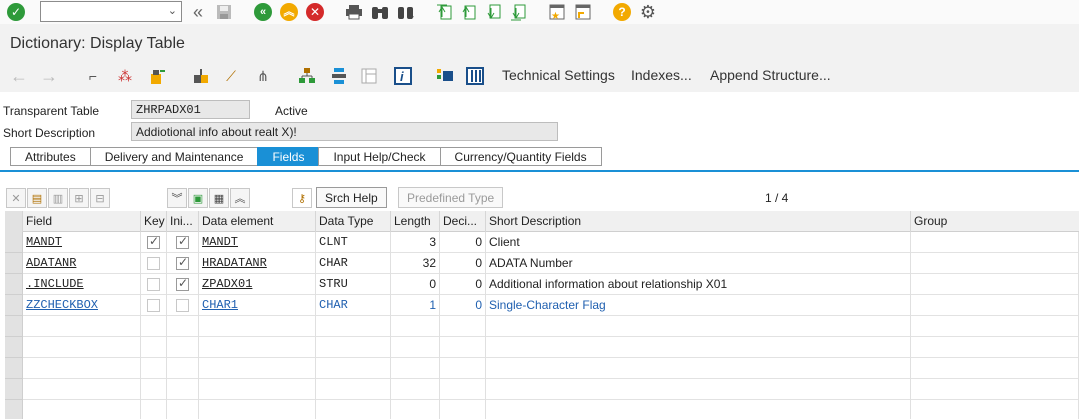 The image size is (1079, 419). I want to click on col-group: Group, so click(995, 221).